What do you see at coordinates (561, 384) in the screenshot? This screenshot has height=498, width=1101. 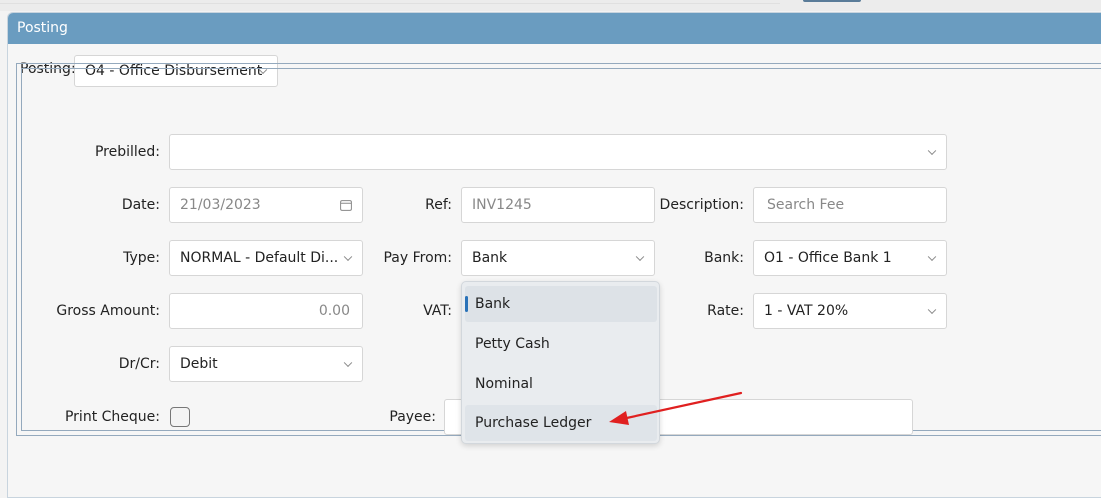 I see `dropdown-option-nominal: Nominal` at bounding box center [561, 384].